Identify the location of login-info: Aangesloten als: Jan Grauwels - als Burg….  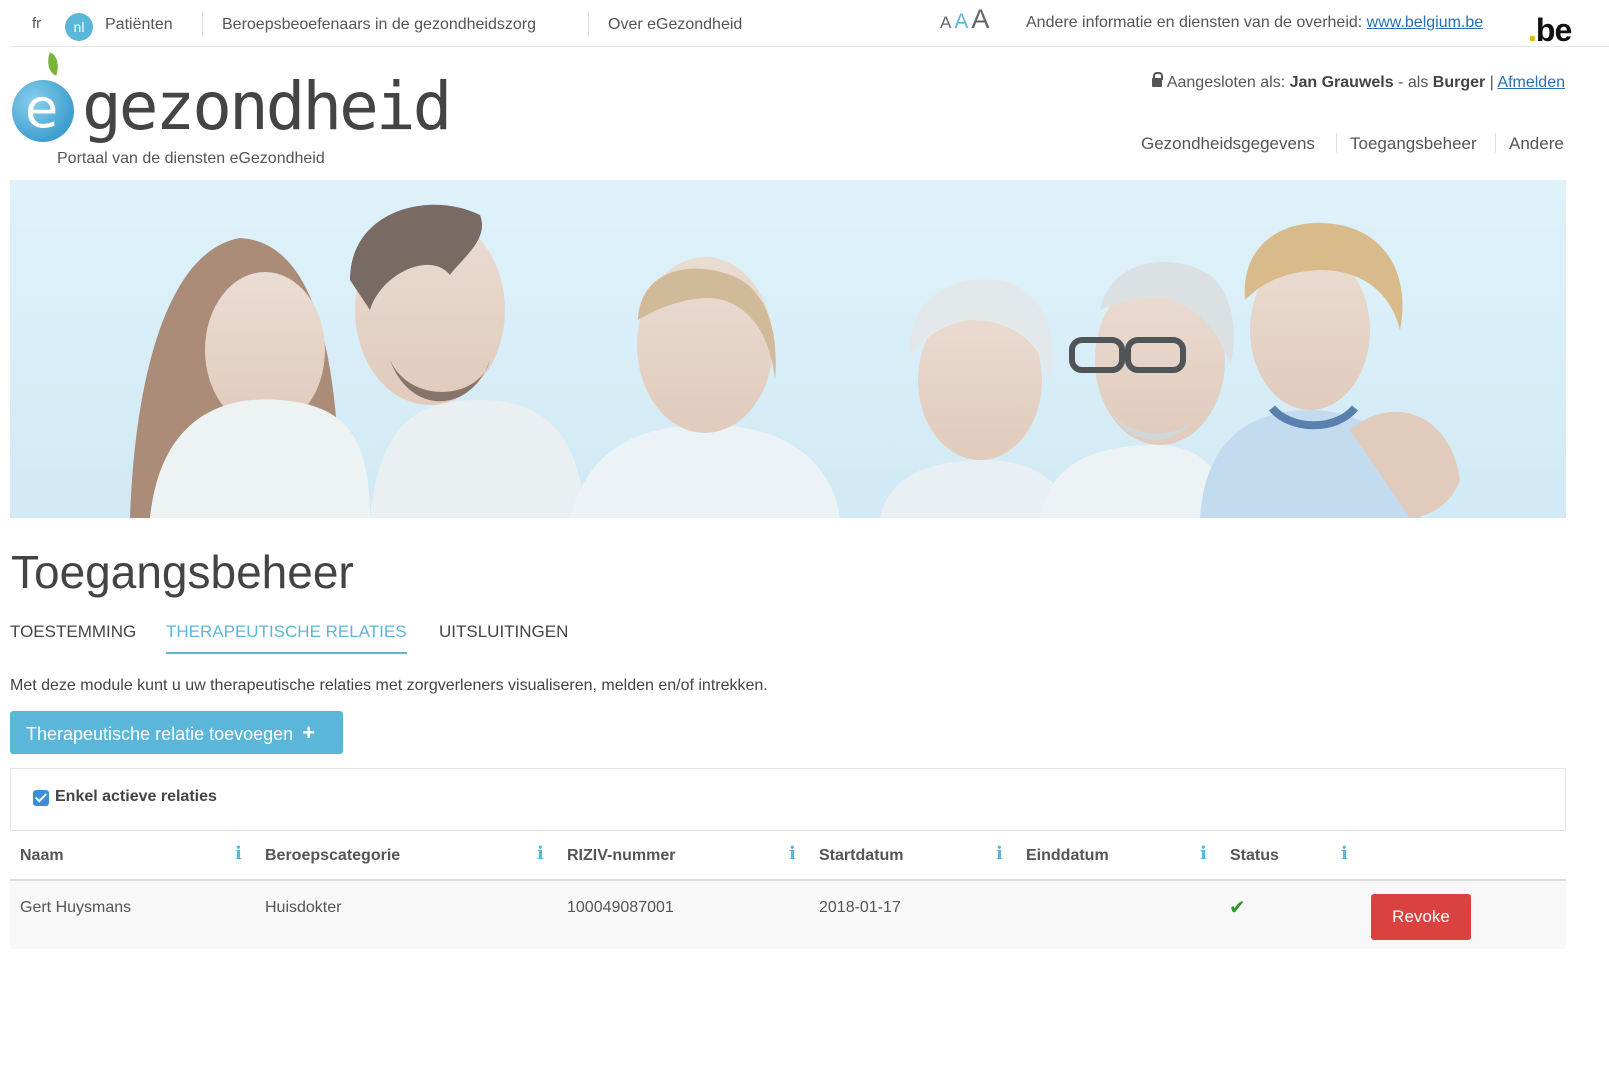
(1358, 82).